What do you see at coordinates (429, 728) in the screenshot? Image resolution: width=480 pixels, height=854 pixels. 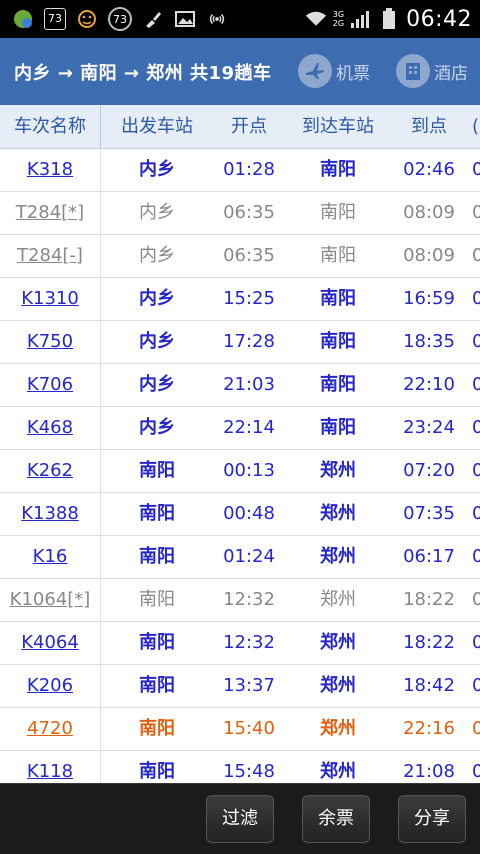 I see `arrival-time: 22:16` at bounding box center [429, 728].